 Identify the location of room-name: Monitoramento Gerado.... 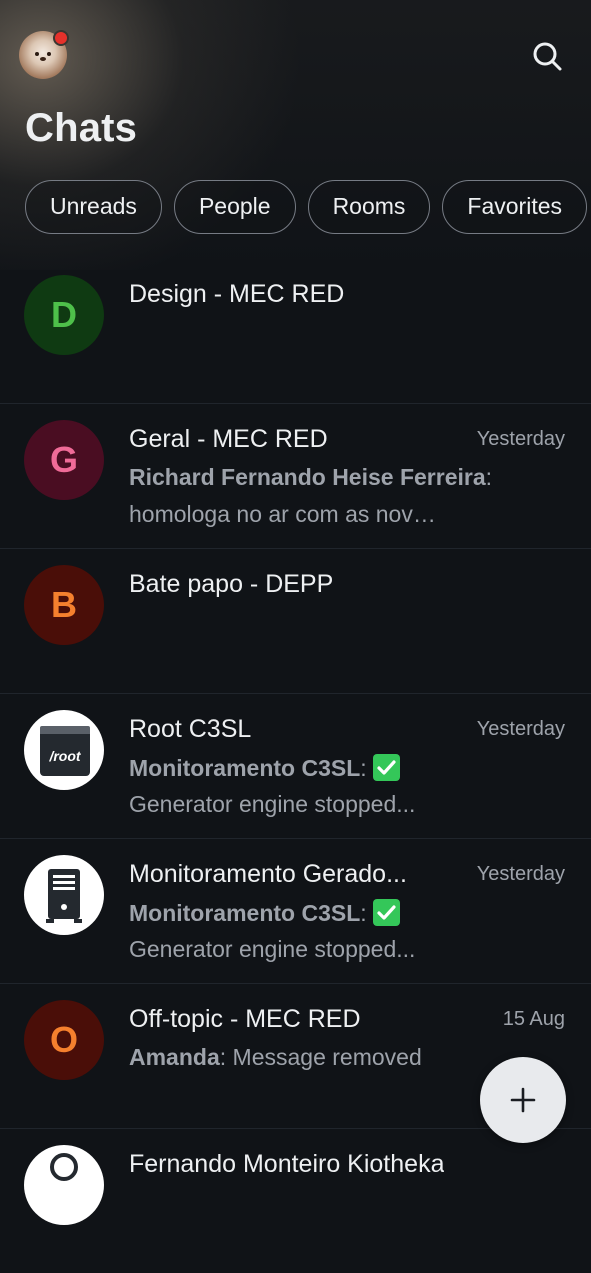
(268, 874).